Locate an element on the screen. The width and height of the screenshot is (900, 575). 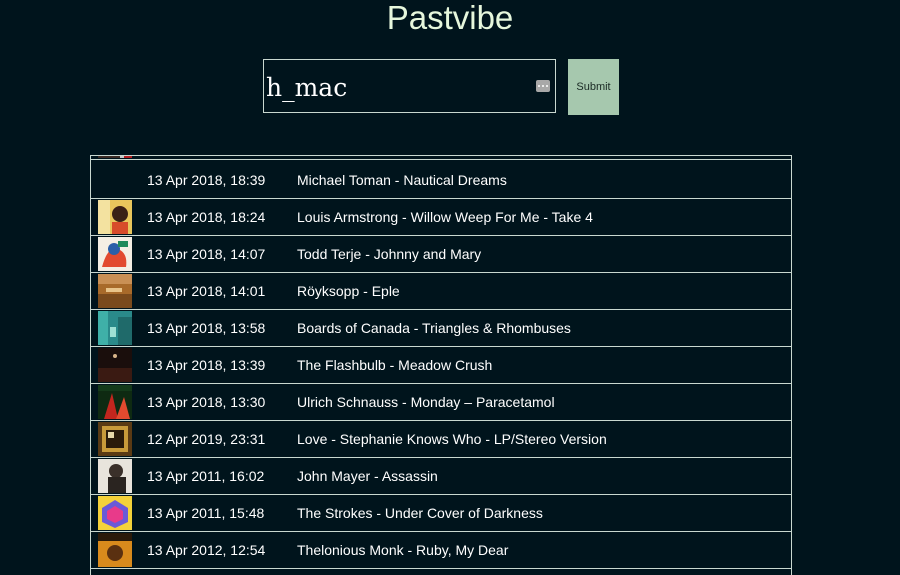
scrobble-timestamp: 13 Apr 2011, 15:48 is located at coordinates (206, 513).